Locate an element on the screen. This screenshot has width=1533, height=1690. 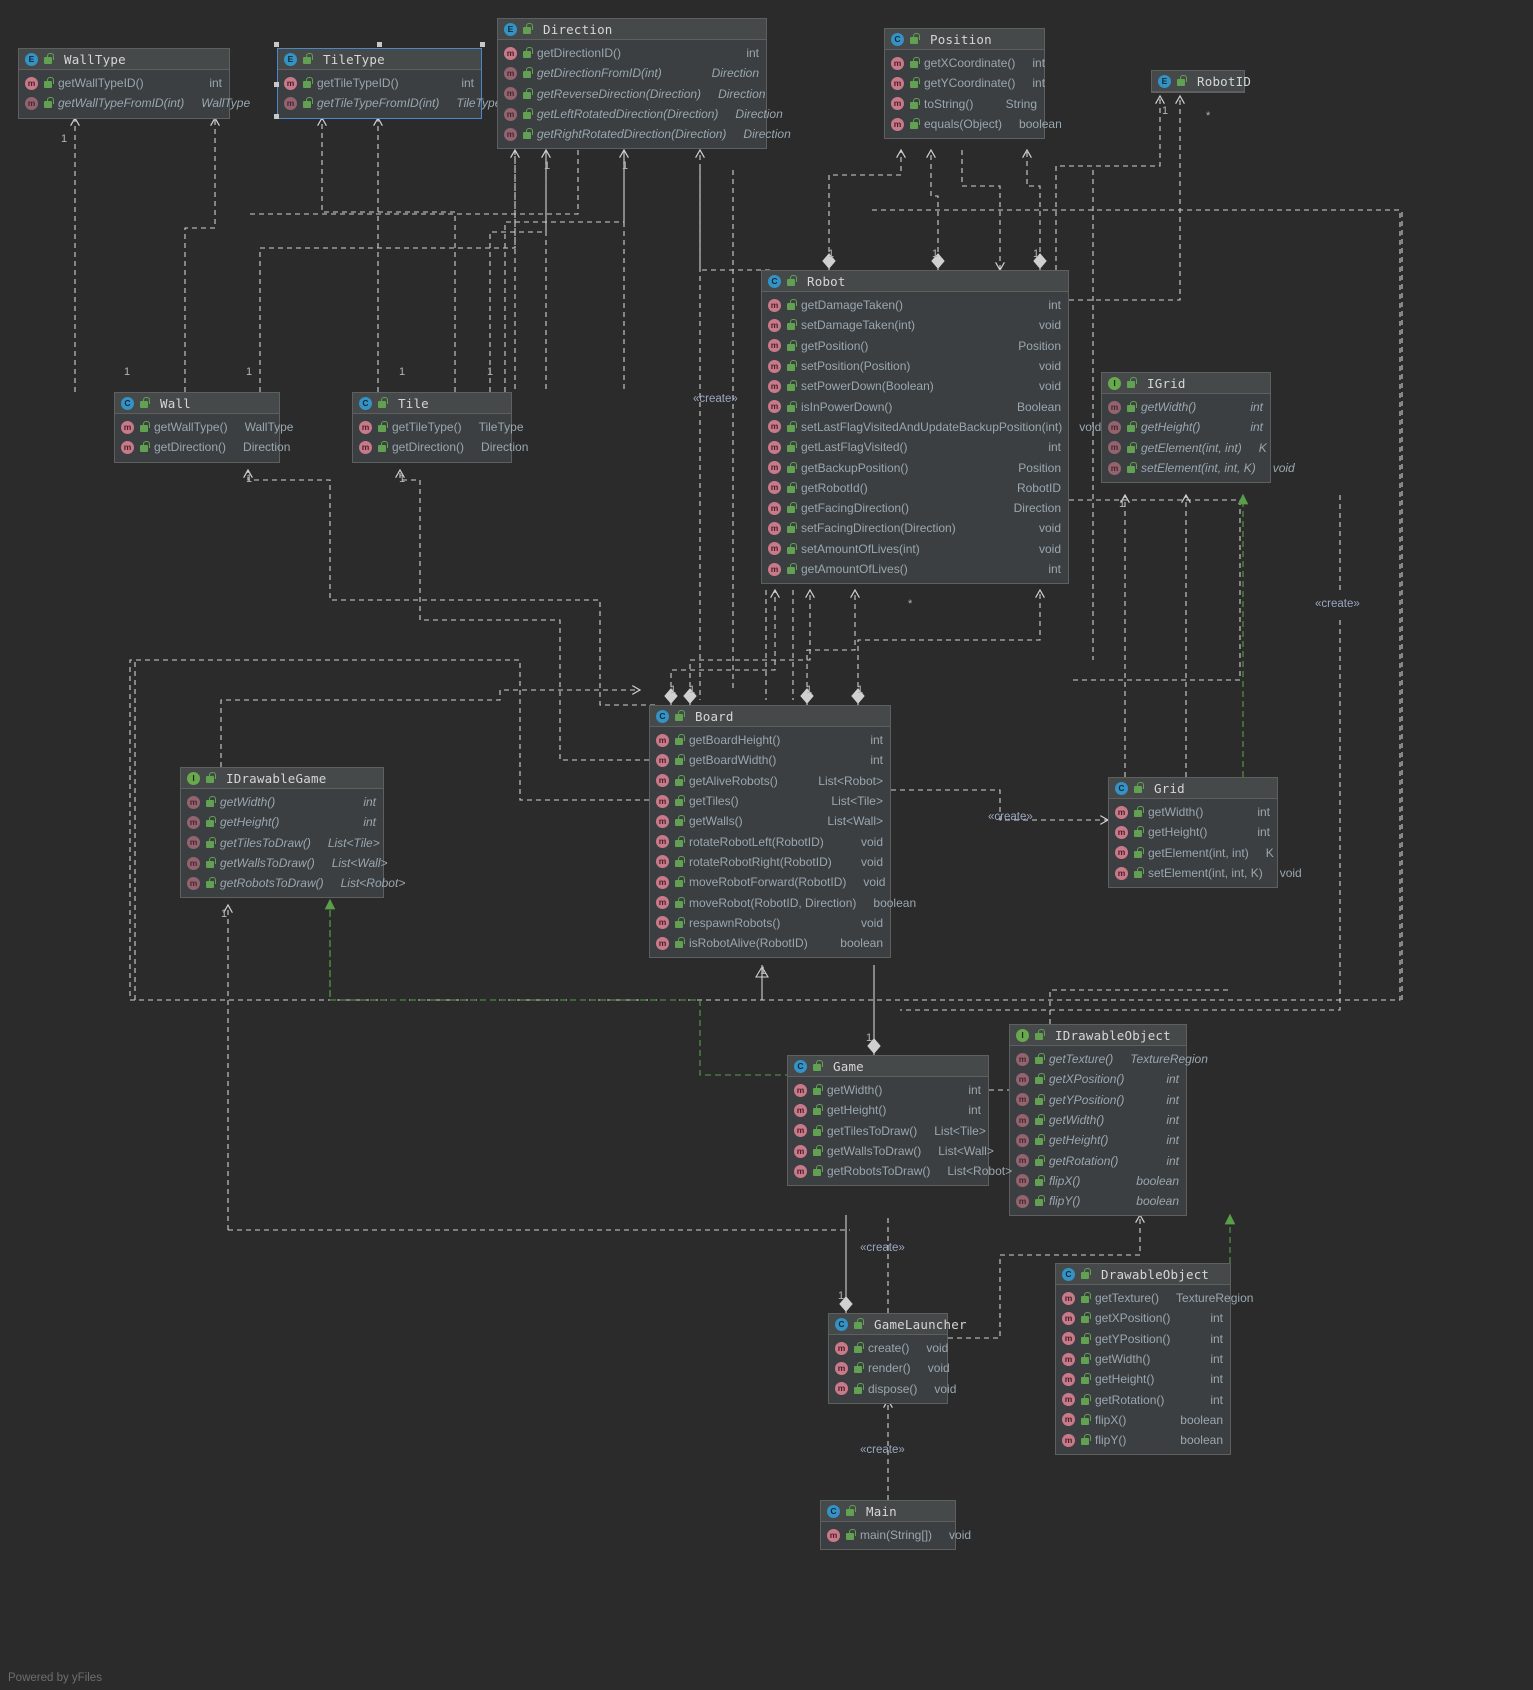
member-row: m getWallTypeID() int is located at coordinates (124, 83).